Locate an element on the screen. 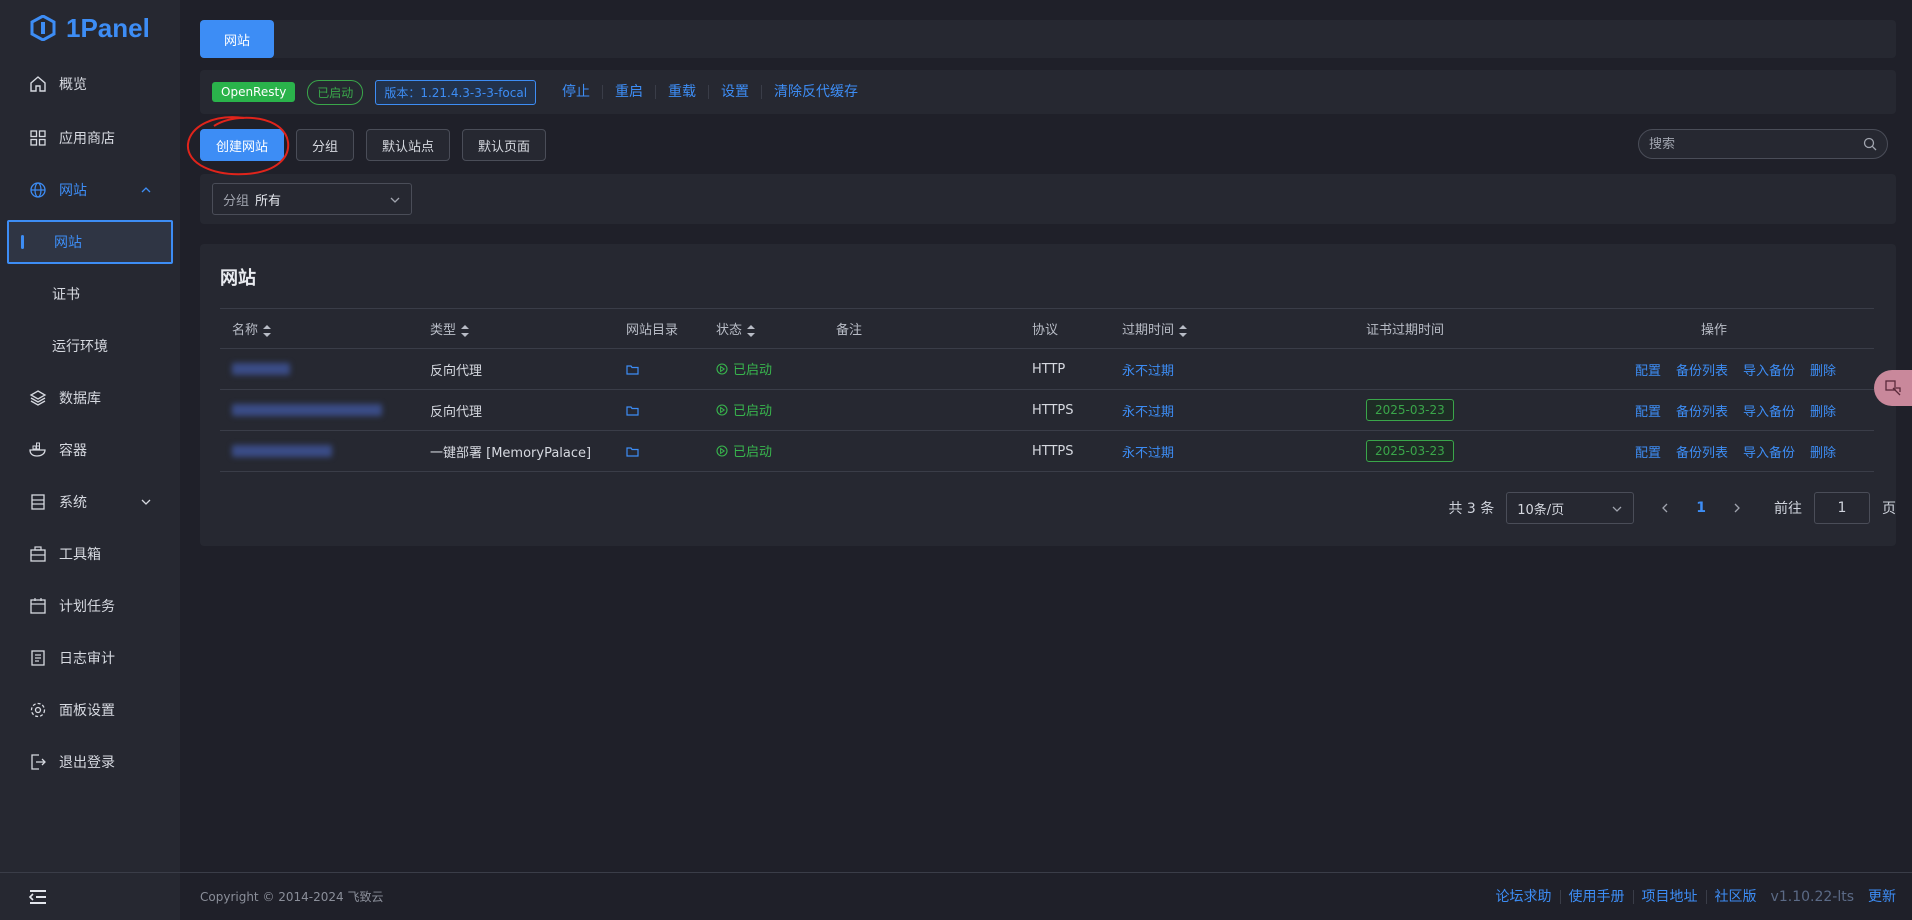  copyright: Copyright © 2014-2024 飞致云 is located at coordinates (292, 897).